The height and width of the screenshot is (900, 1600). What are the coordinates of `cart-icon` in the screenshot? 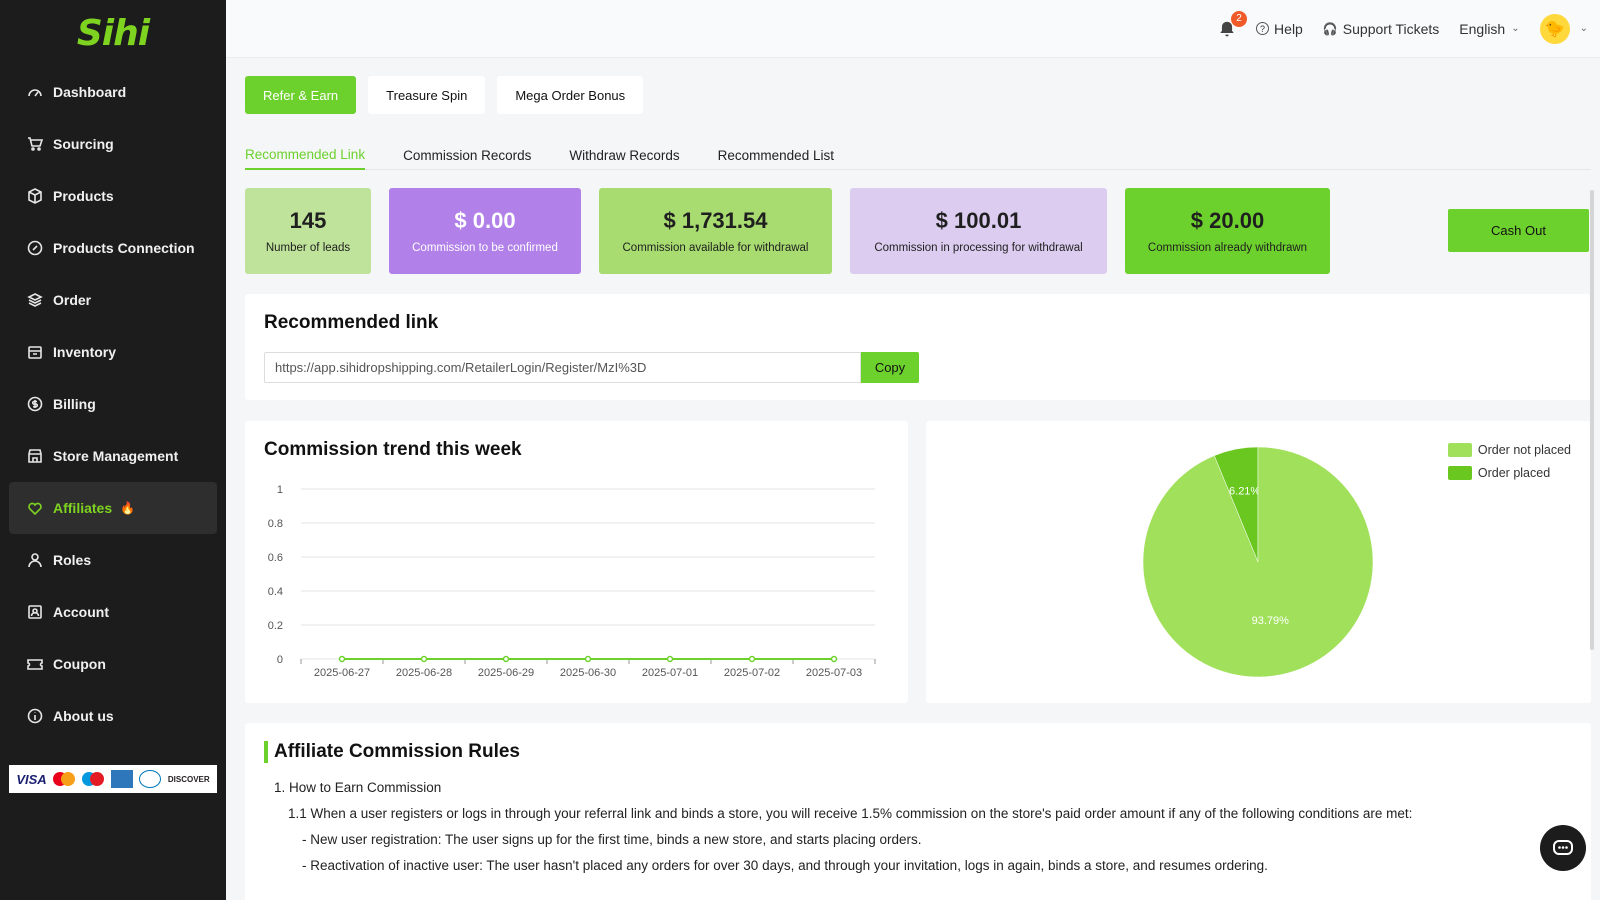 It's located at (35, 144).